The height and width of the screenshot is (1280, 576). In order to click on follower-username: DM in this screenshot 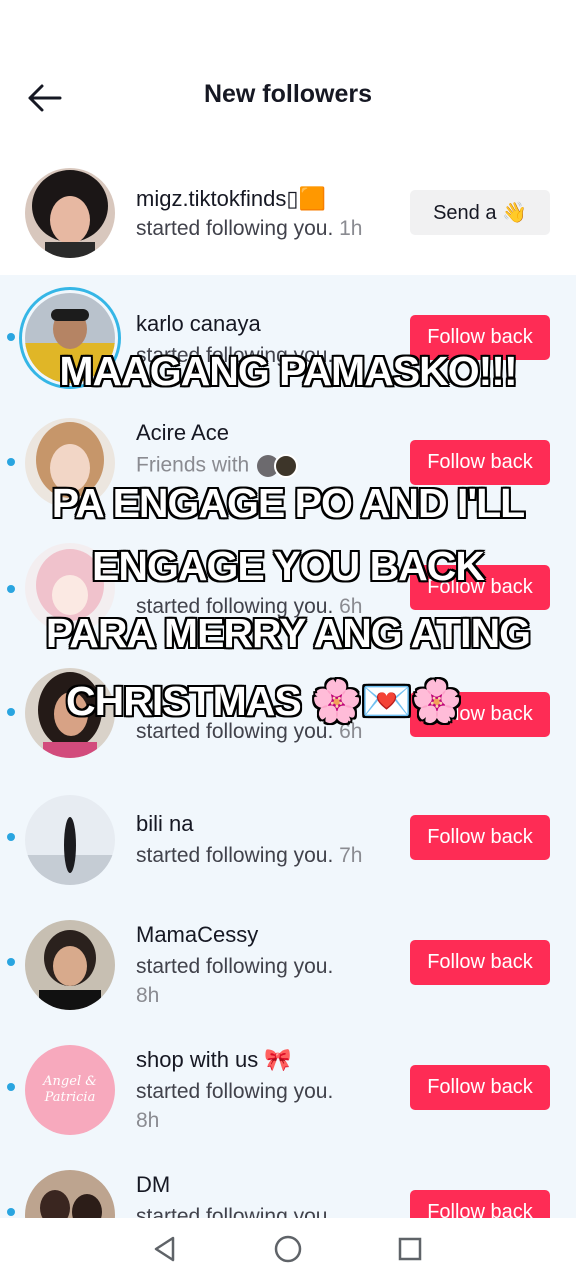, I will do `click(153, 1185)`.